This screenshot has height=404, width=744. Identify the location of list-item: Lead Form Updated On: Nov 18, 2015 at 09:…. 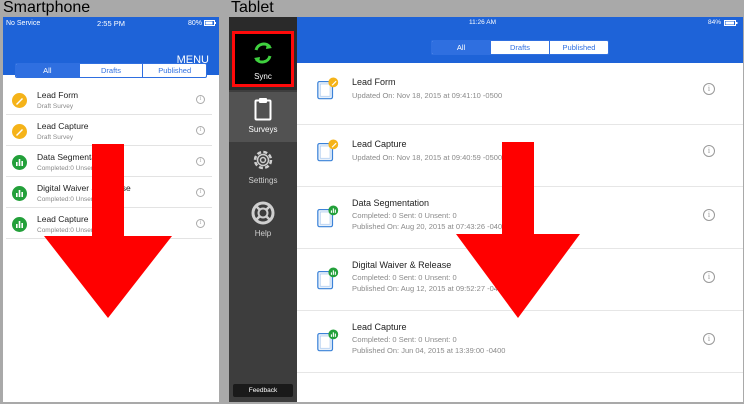
(520, 94).